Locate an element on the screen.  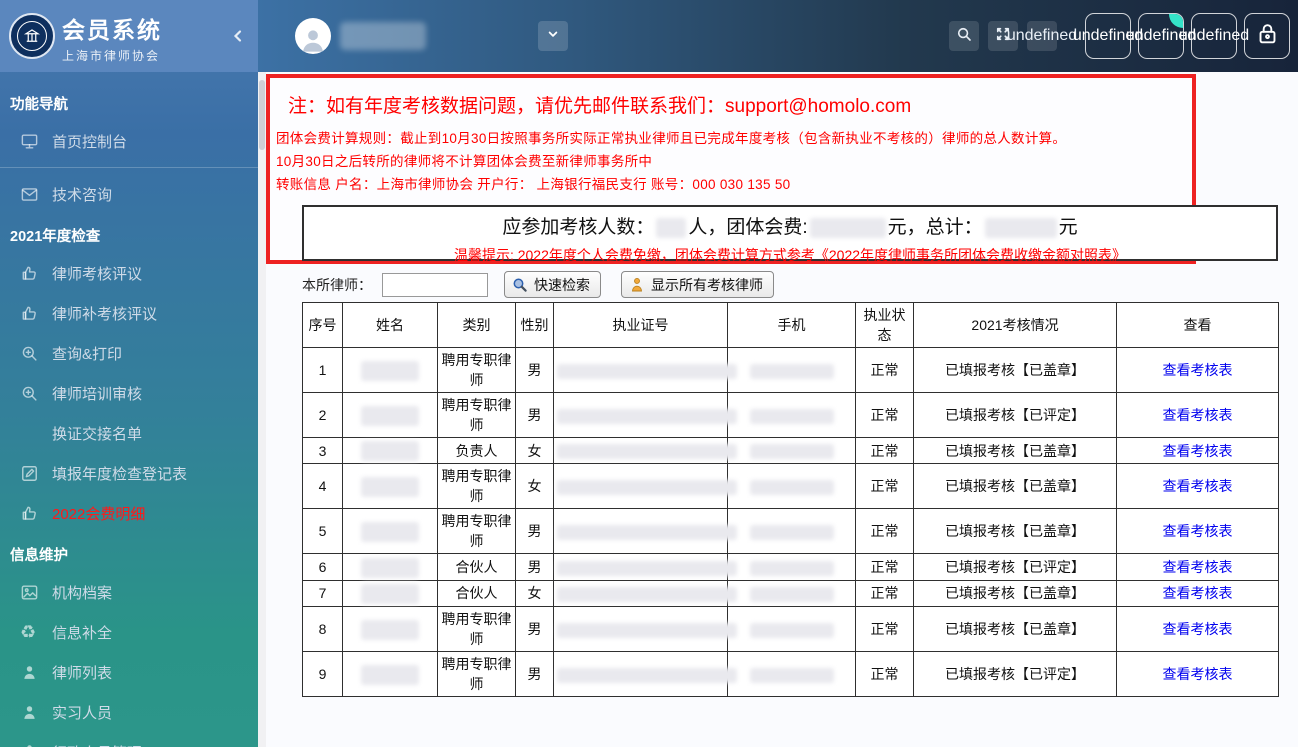
none-icon is located at coordinates (29, 433).